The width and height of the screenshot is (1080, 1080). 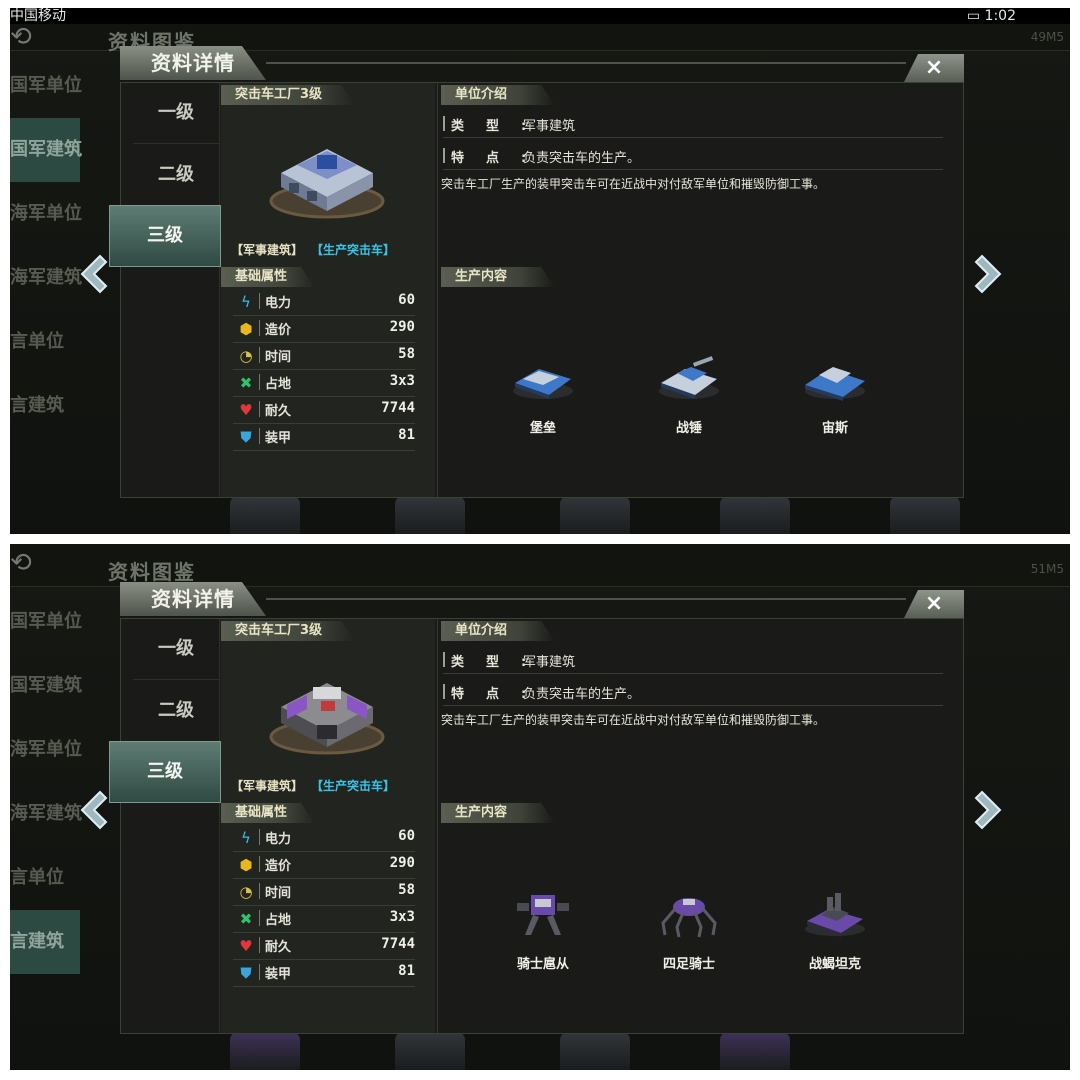 I want to click on unit-card: 战蝎坦克, so click(x=835, y=934).